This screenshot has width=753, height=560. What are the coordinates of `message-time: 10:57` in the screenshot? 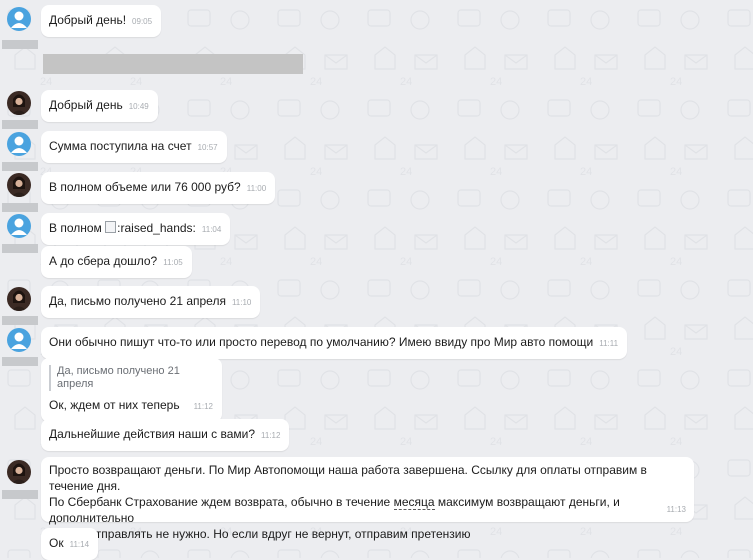 It's located at (207, 147).